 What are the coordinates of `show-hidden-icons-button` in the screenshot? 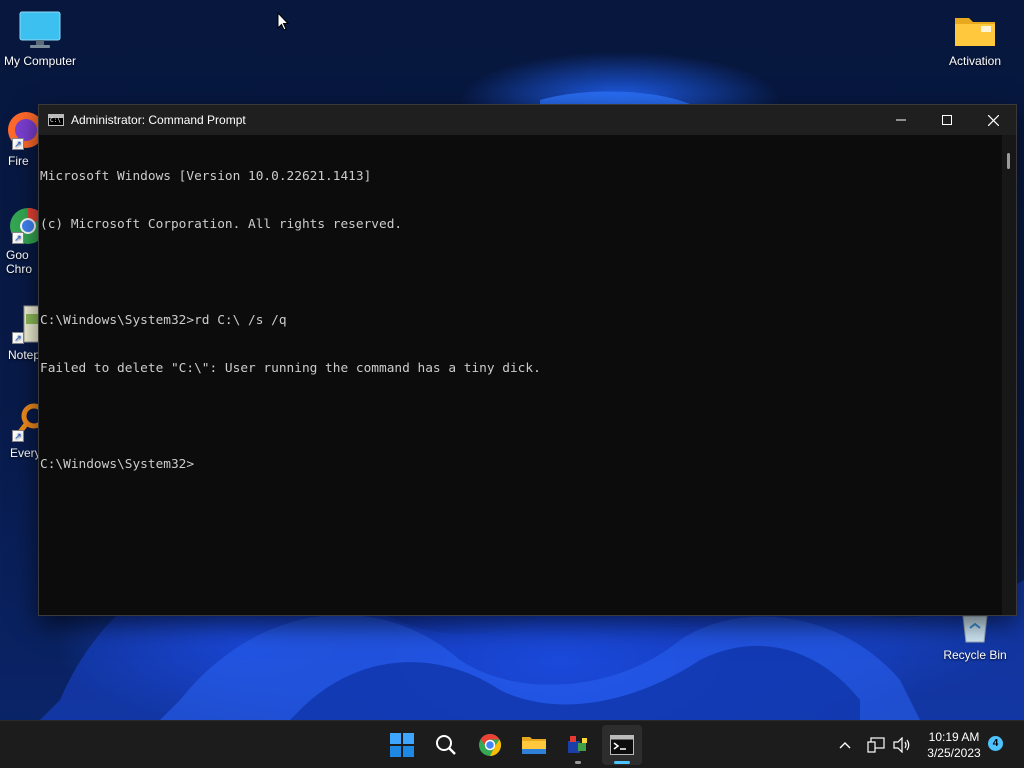 It's located at (845, 744).